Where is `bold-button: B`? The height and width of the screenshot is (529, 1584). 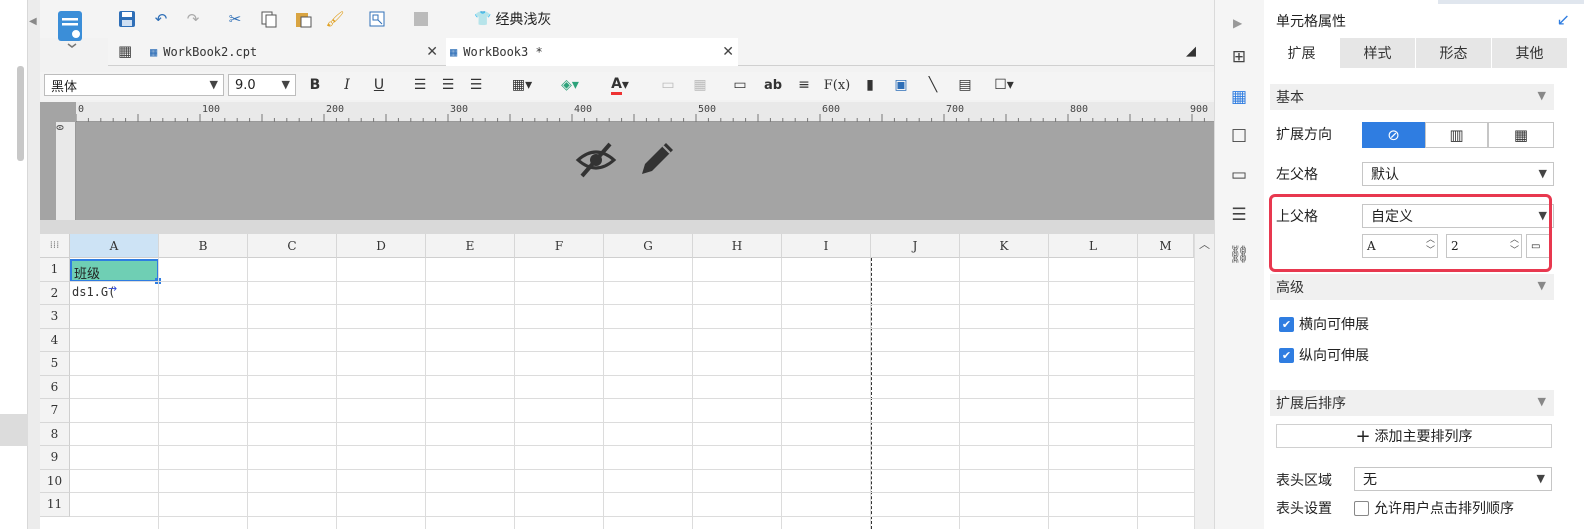 bold-button: B is located at coordinates (315, 85).